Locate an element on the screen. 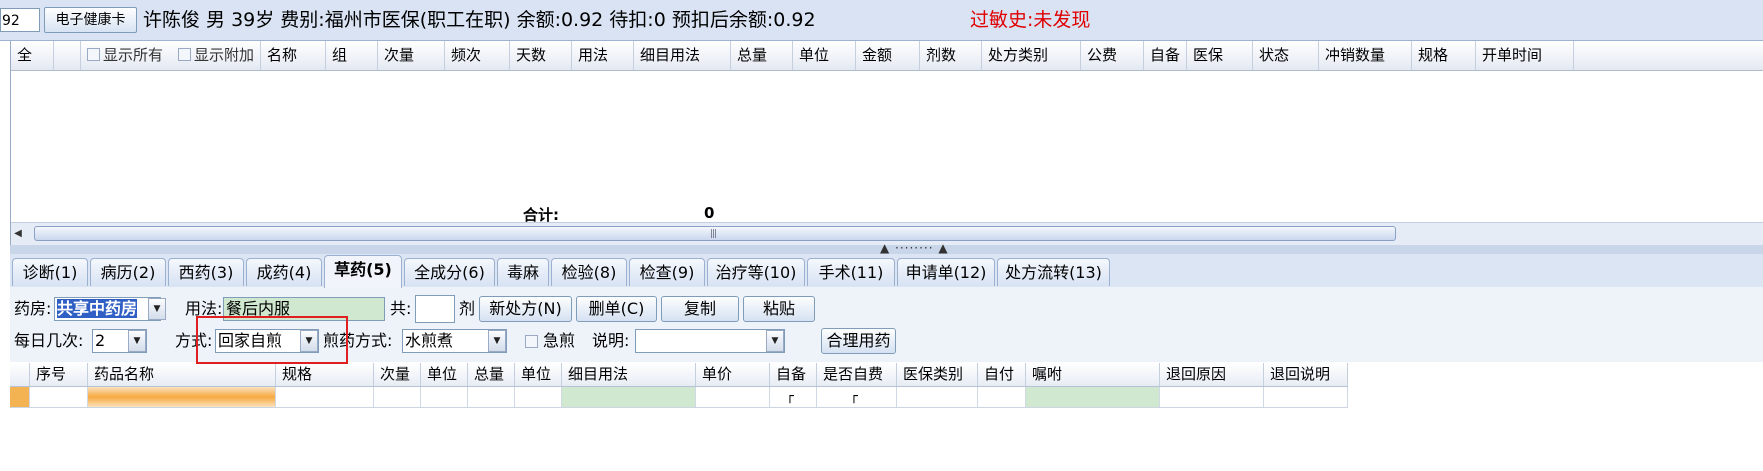 Image resolution: width=1763 pixels, height=471 pixels. tab-full-ingredient: 全成分(6) is located at coordinates (449, 272).